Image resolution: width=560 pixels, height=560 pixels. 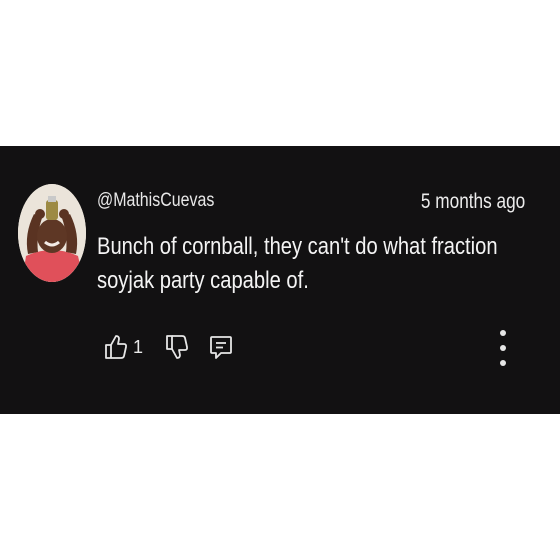 I want to click on dislike-button, so click(x=177, y=347).